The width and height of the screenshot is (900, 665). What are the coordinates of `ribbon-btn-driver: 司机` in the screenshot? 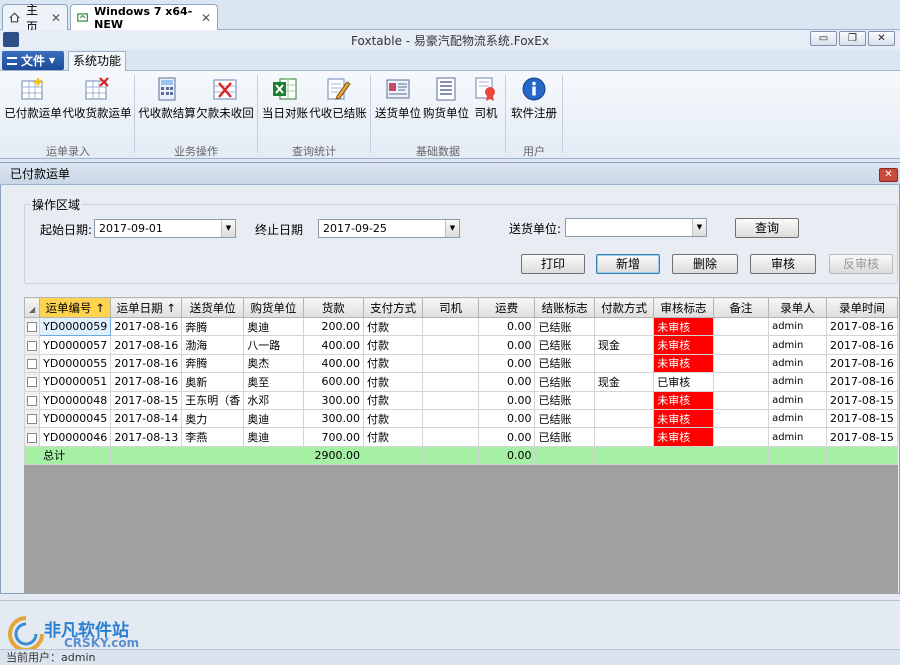 It's located at (486, 104).